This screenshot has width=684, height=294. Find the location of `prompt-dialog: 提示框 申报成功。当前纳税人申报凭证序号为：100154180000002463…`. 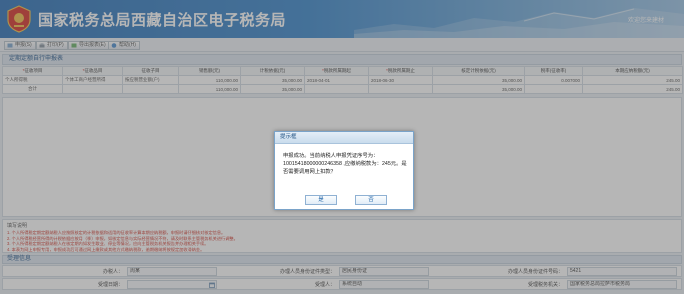

prompt-dialog: 提示框 申报成功。当前纳税人申报凭证序号为：100154180000002463… is located at coordinates (344, 170).